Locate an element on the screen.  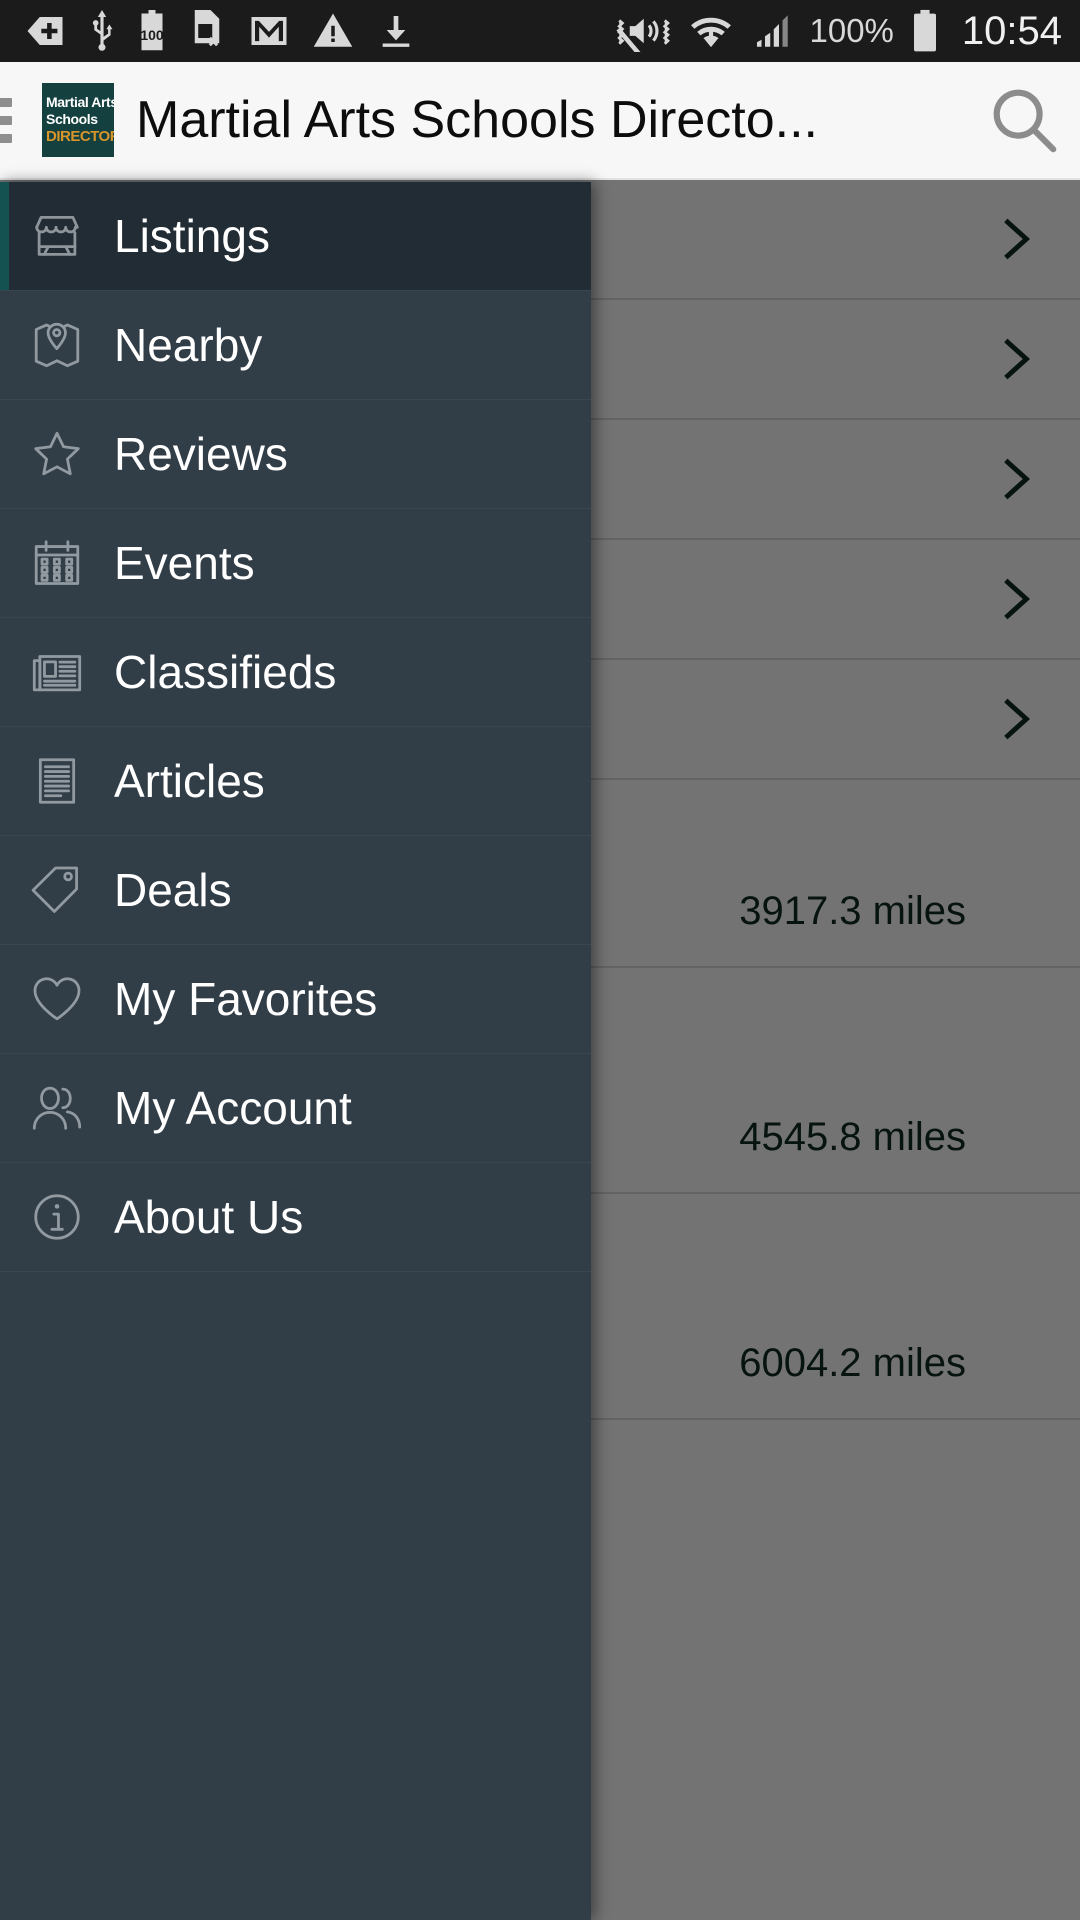
logo-line-2: Schools is located at coordinates (72, 119).